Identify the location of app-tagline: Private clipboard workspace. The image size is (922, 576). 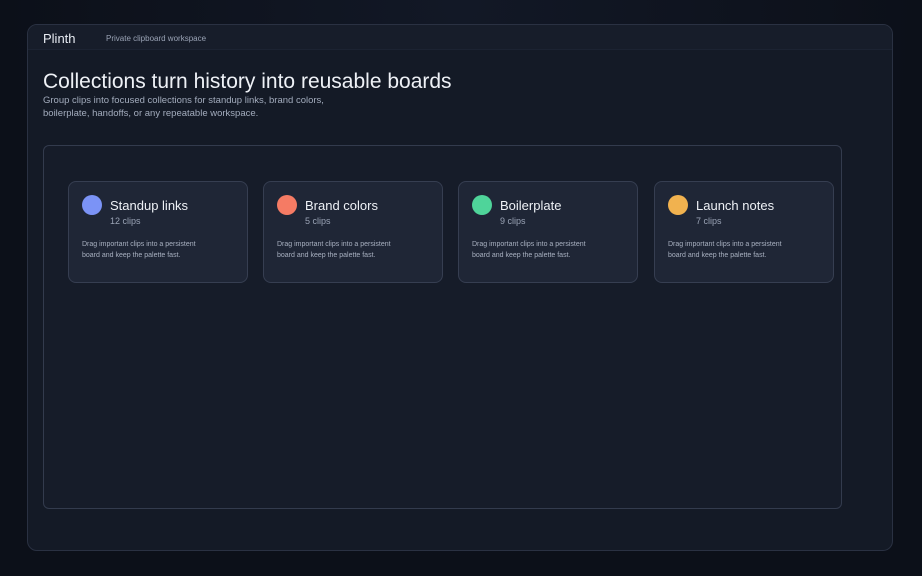
(156, 38).